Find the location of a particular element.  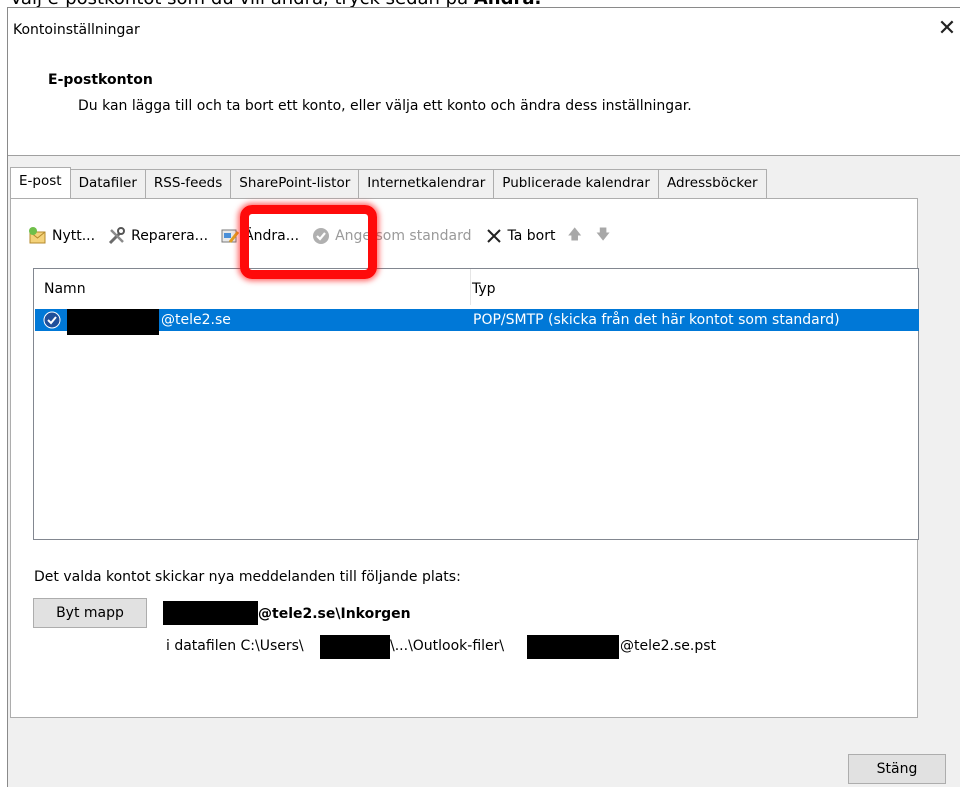

highlight-frame is located at coordinates (308, 242).